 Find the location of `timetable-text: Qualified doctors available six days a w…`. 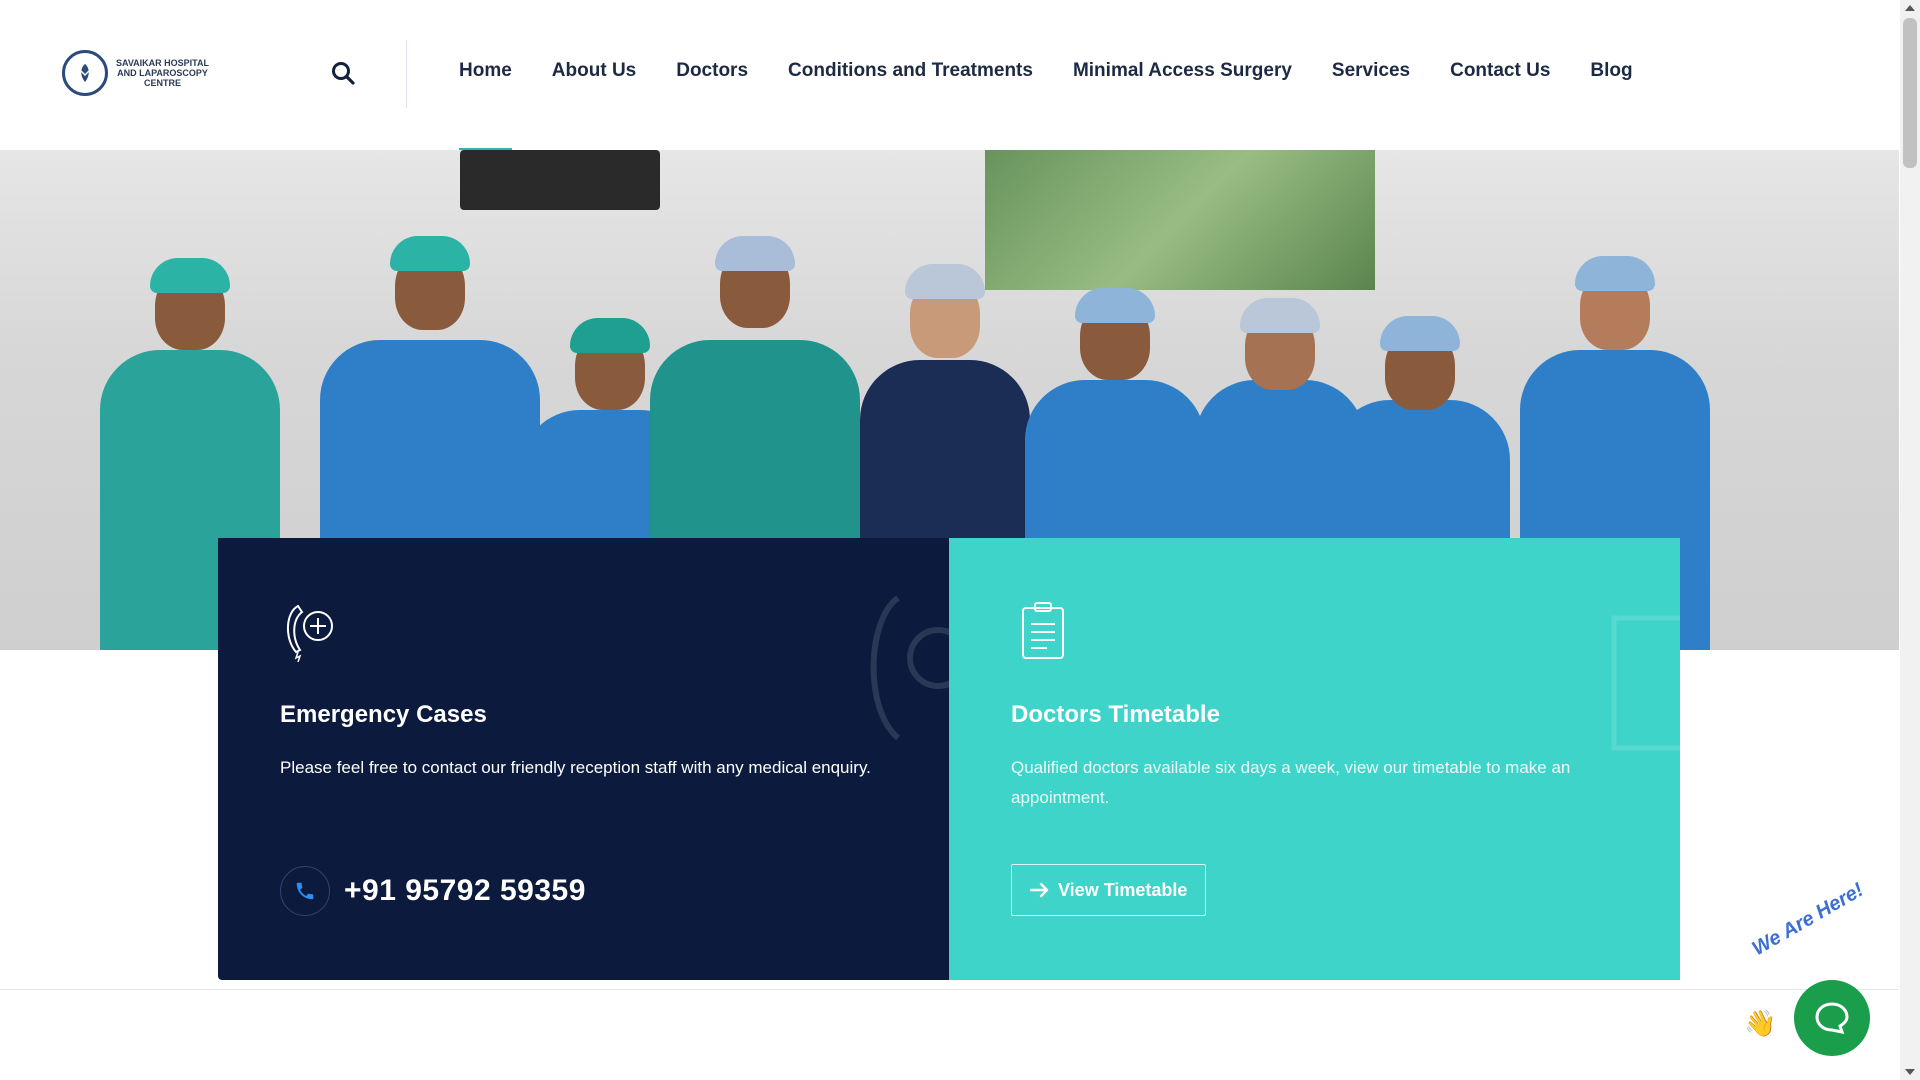

timetable-text: Qualified doctors available six days a w… is located at coordinates (1291, 782).